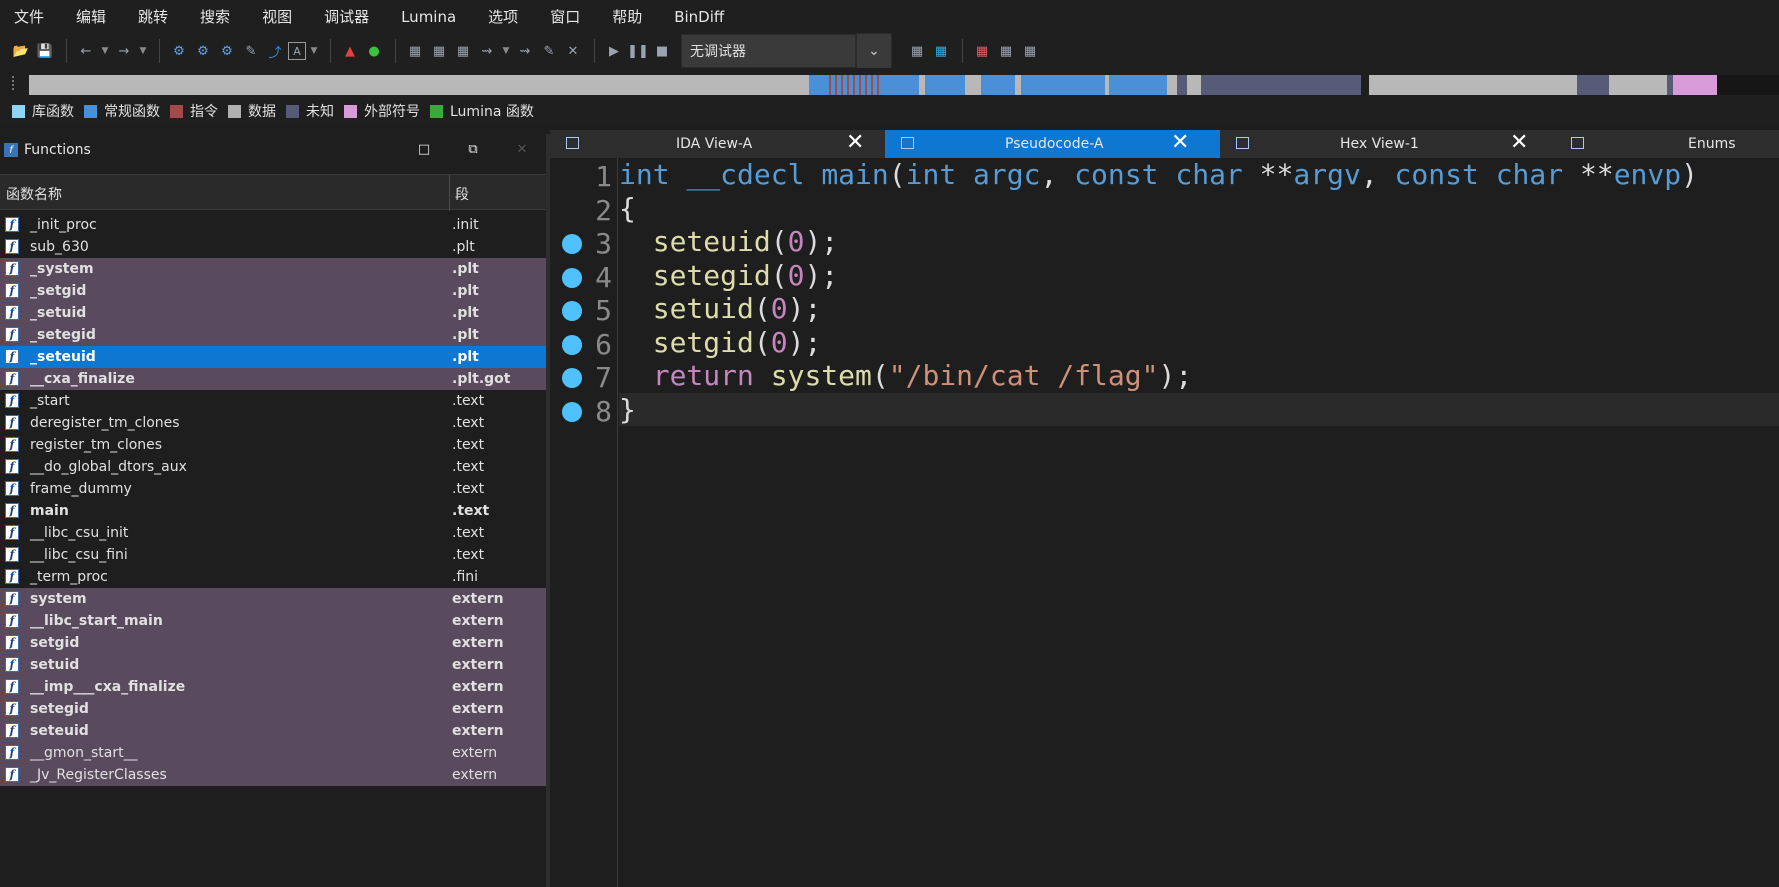  What do you see at coordinates (273, 533) in the screenshot?
I see `function-row: f __libc_csu_init .text` at bounding box center [273, 533].